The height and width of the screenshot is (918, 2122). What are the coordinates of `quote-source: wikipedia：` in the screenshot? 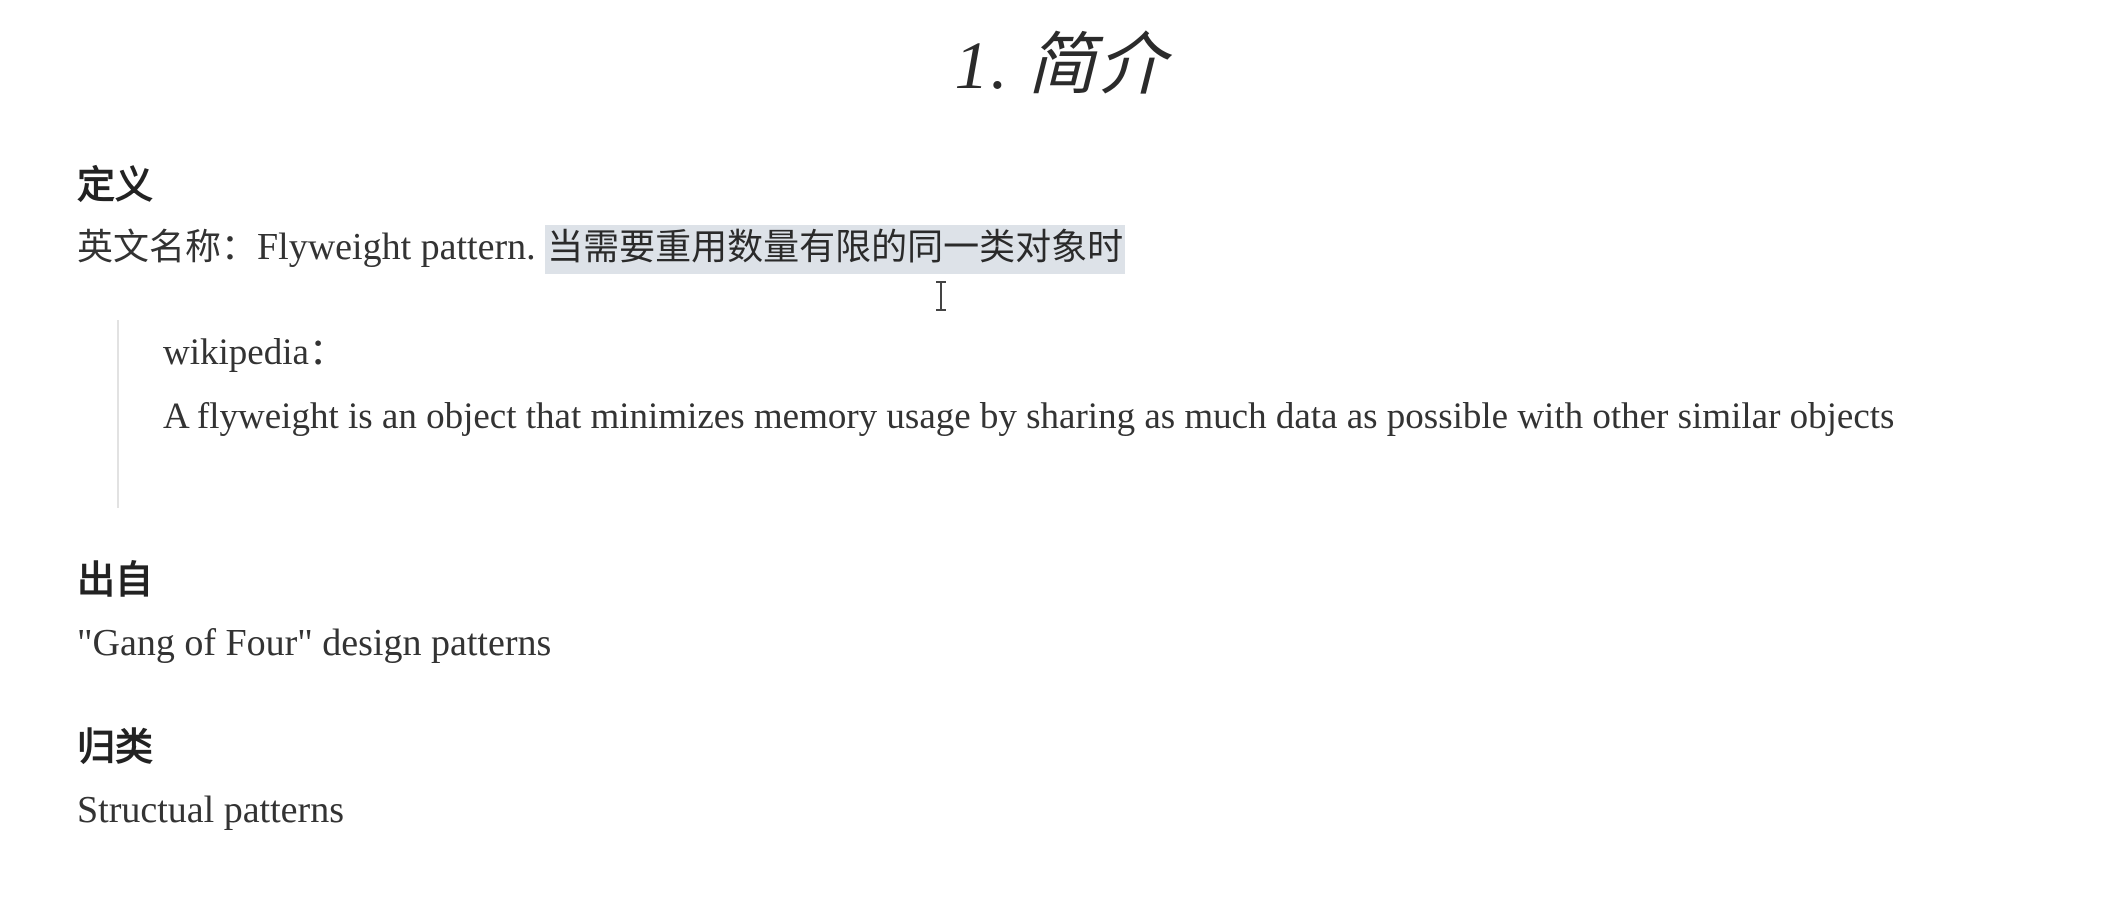 It's located at (254, 352).